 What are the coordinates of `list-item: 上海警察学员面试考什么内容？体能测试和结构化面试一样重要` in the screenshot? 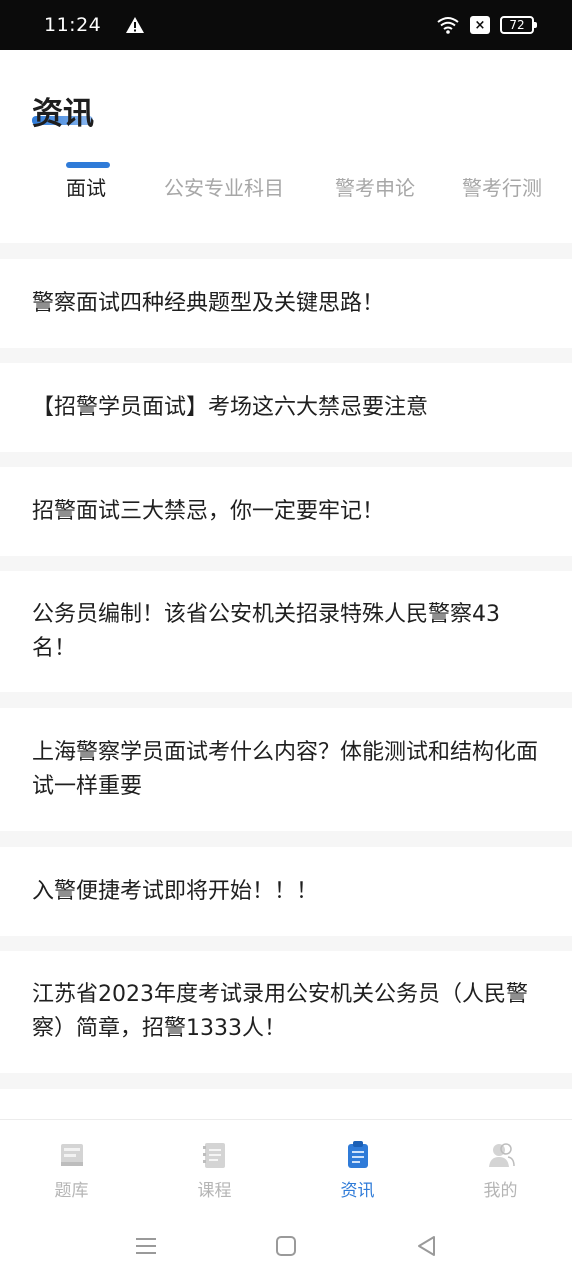 It's located at (286, 769).